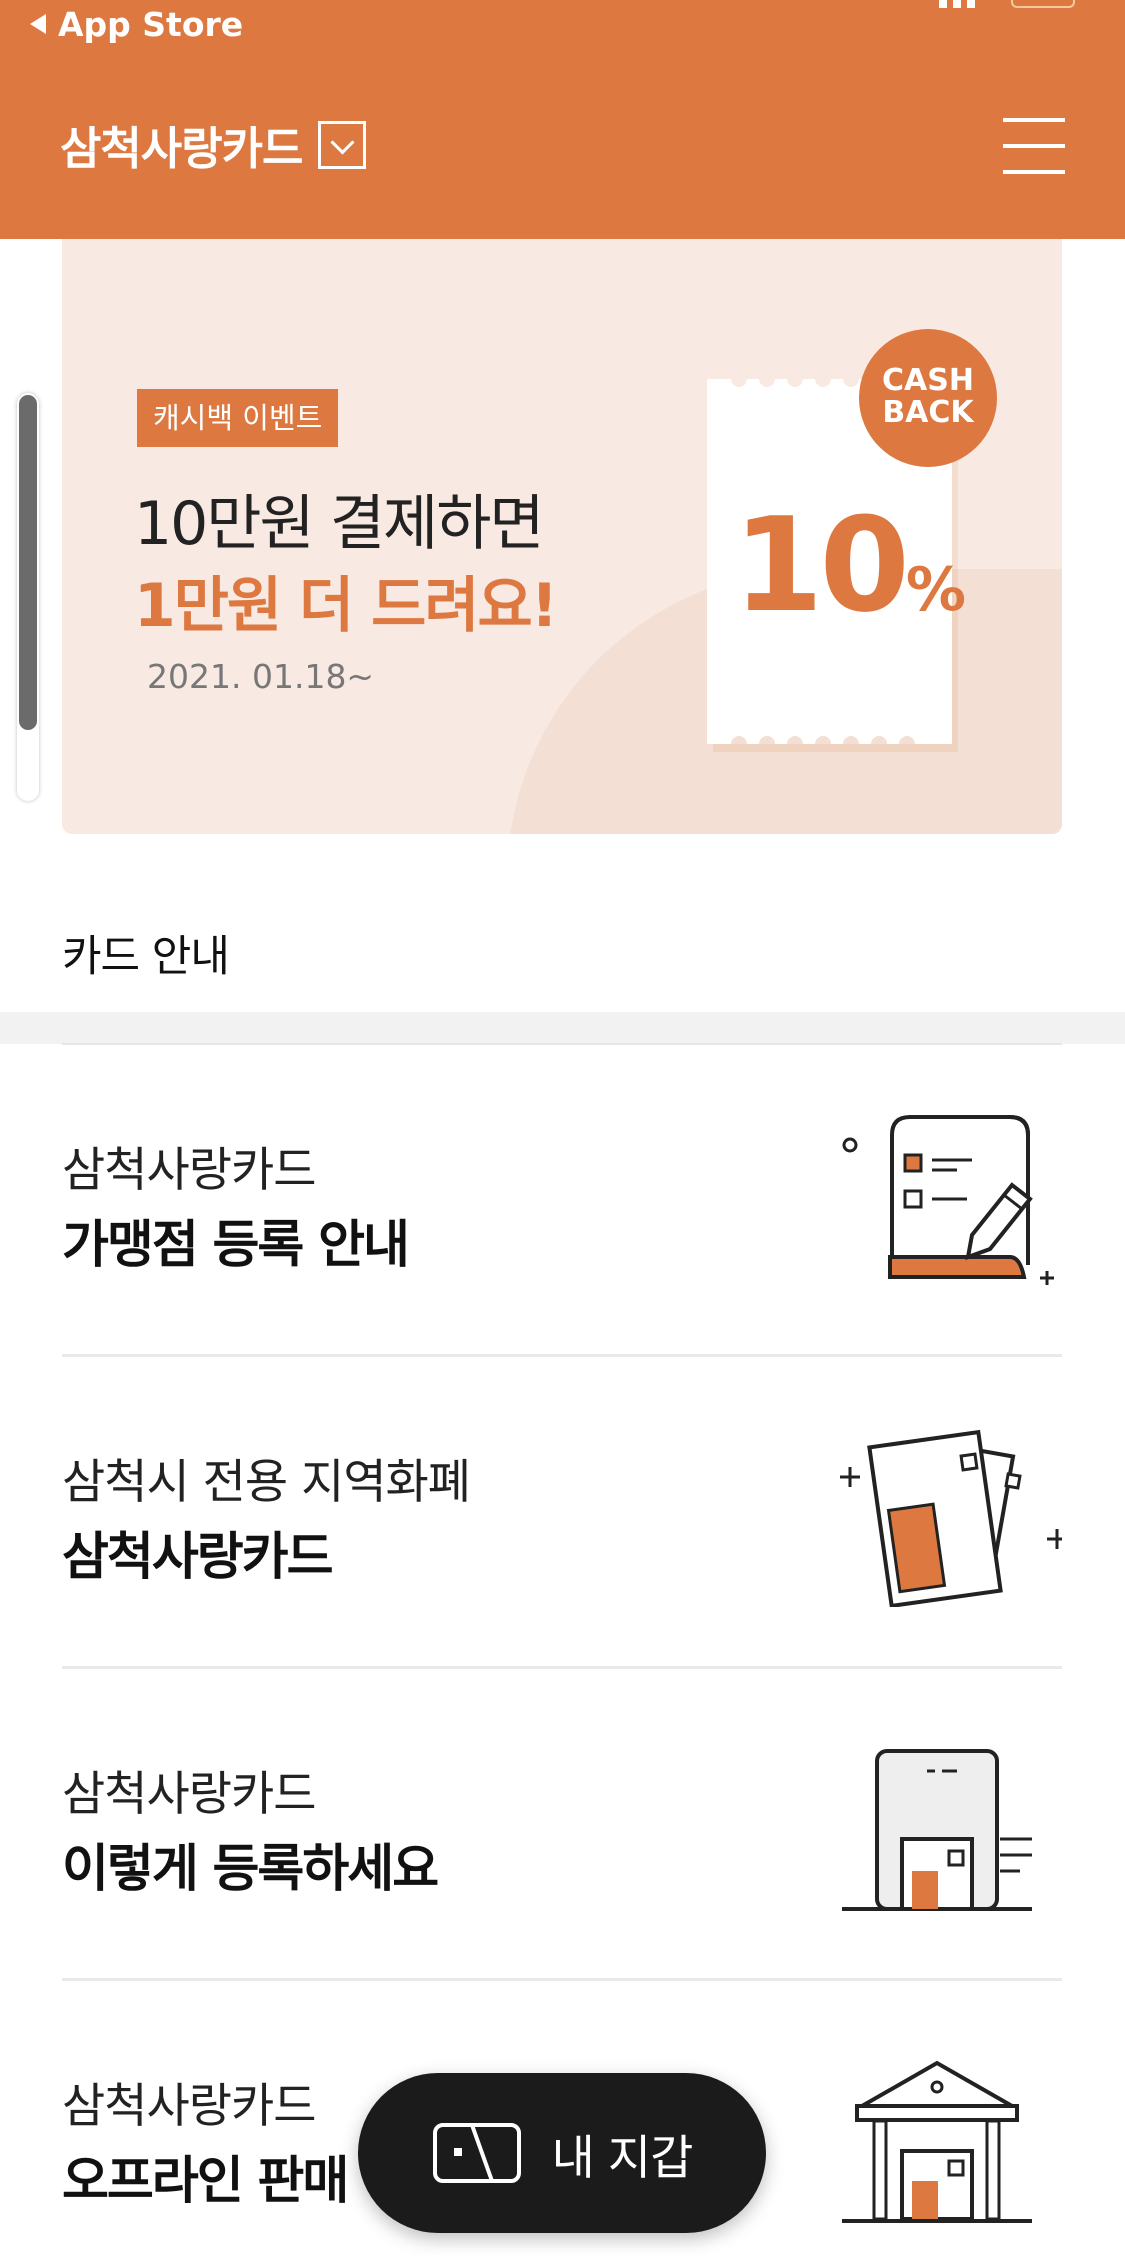 The image size is (1125, 2261). Describe the element at coordinates (937, 2141) in the screenshot. I see `bank-building-icon` at that location.